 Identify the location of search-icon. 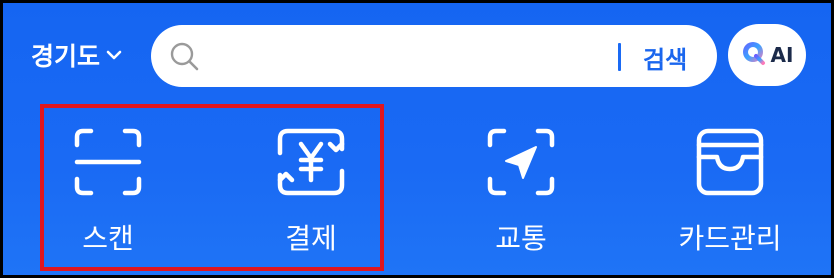
(185, 59).